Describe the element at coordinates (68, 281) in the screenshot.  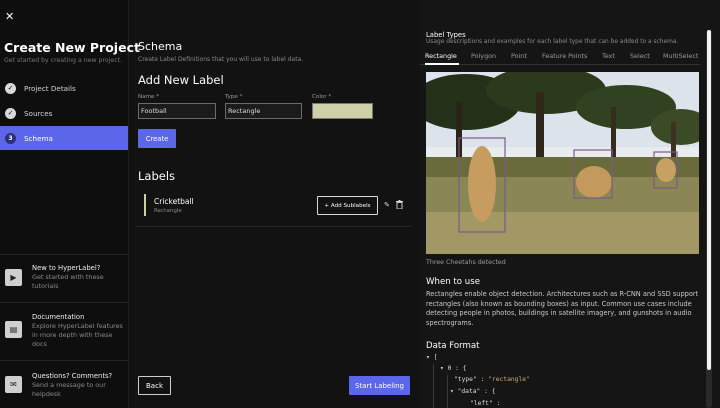
I see `help-description: Get started with these tutorials` at that location.